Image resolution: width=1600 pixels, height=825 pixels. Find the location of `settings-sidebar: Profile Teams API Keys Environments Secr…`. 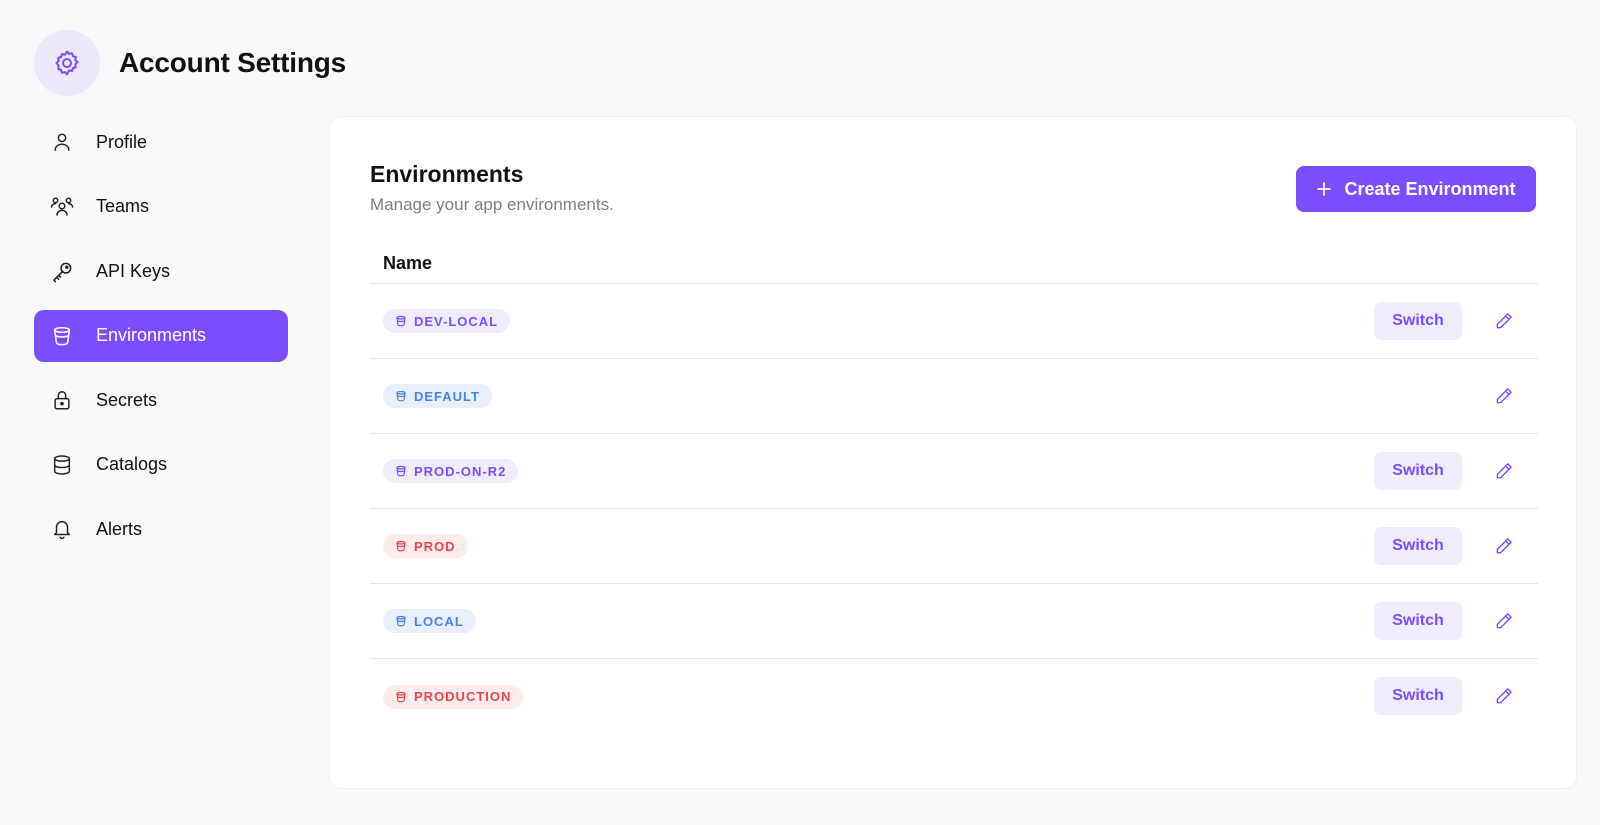

settings-sidebar: Profile Teams API Keys Environments Secr… is located at coordinates (161, 342).